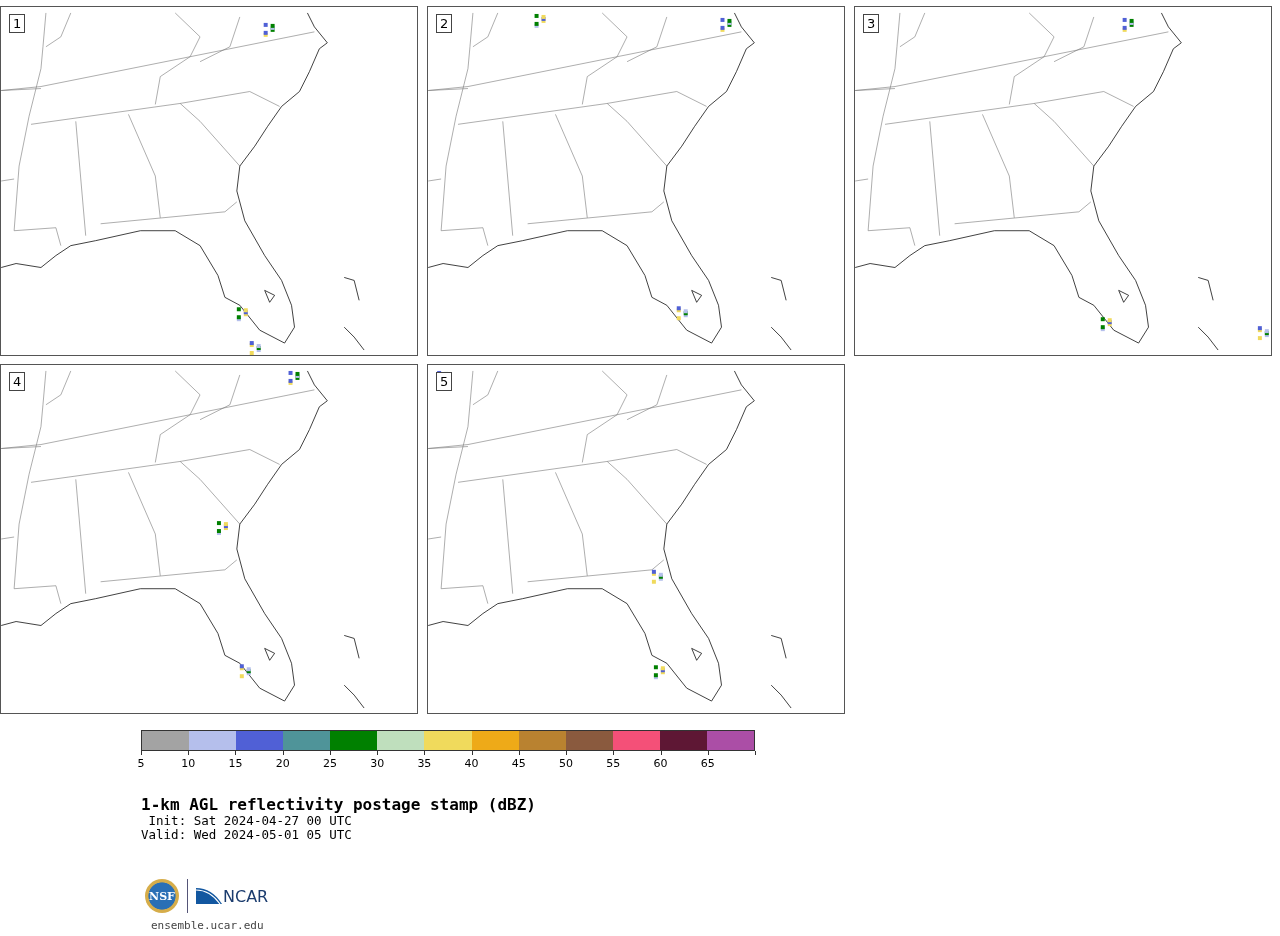  Describe the element at coordinates (208, 925) in the screenshot. I see `website-url: ensemble.ucar.edu` at that location.